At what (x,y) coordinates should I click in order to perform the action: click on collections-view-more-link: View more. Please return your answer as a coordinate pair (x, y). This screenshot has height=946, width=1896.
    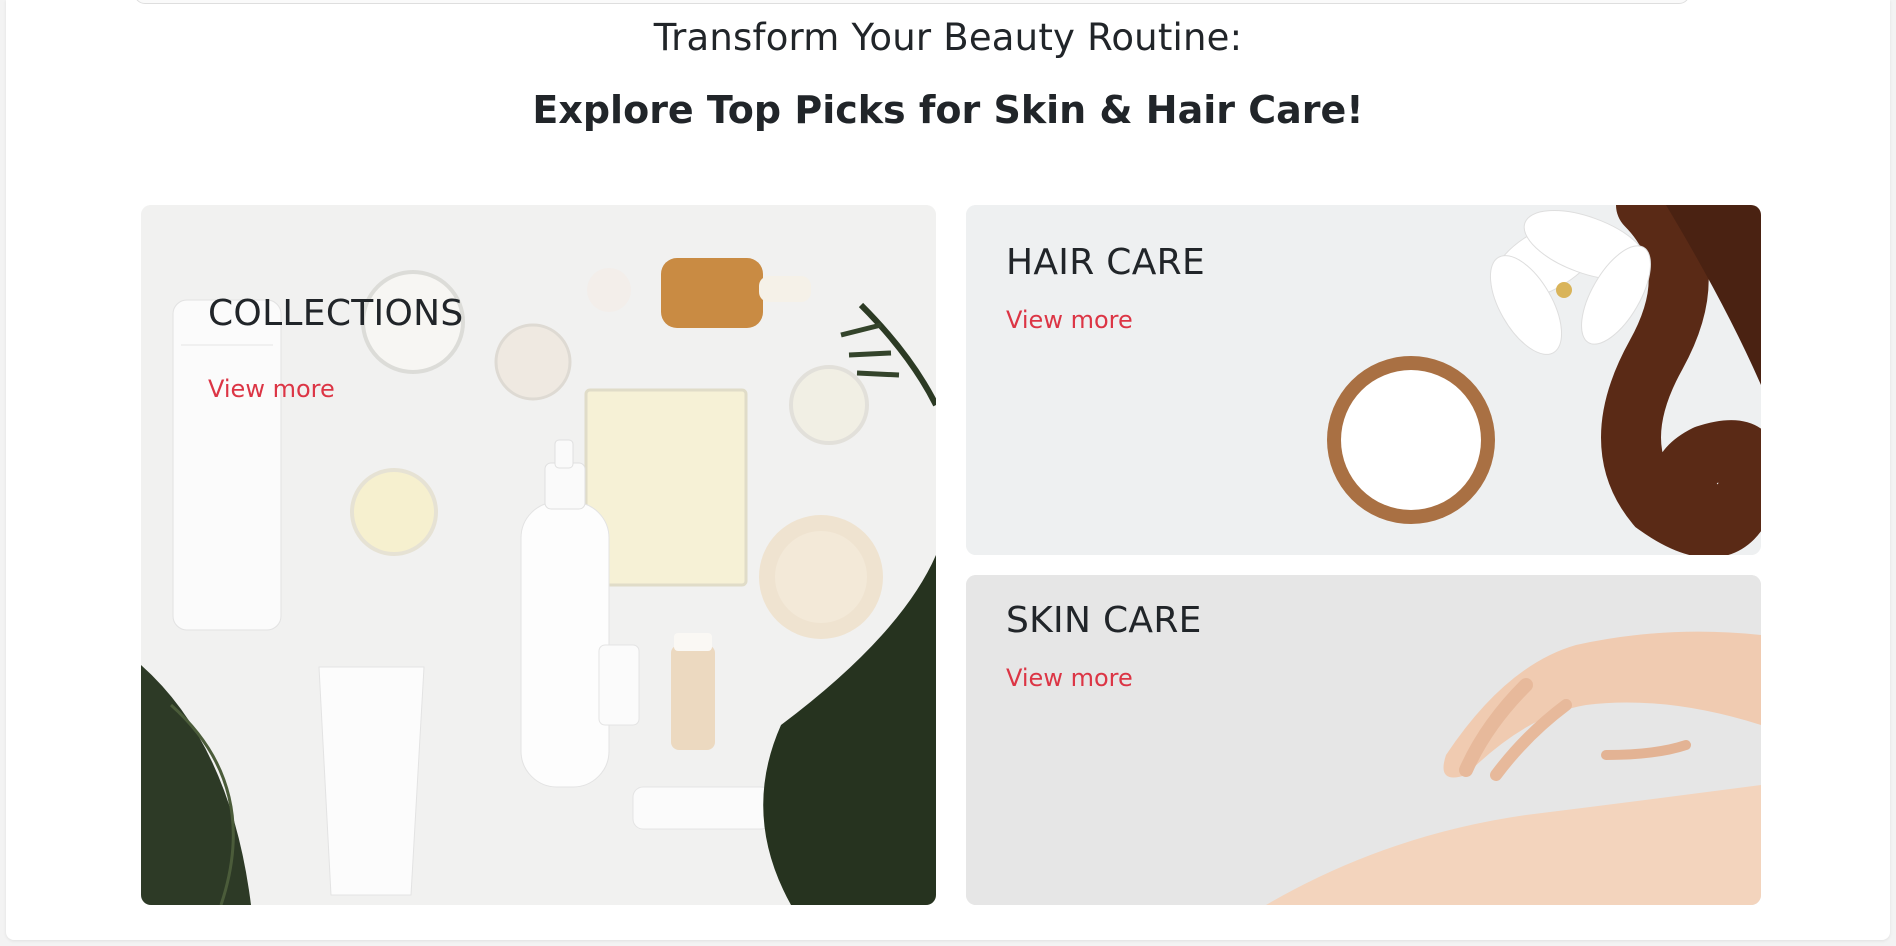
    Looking at the image, I should click on (271, 389).